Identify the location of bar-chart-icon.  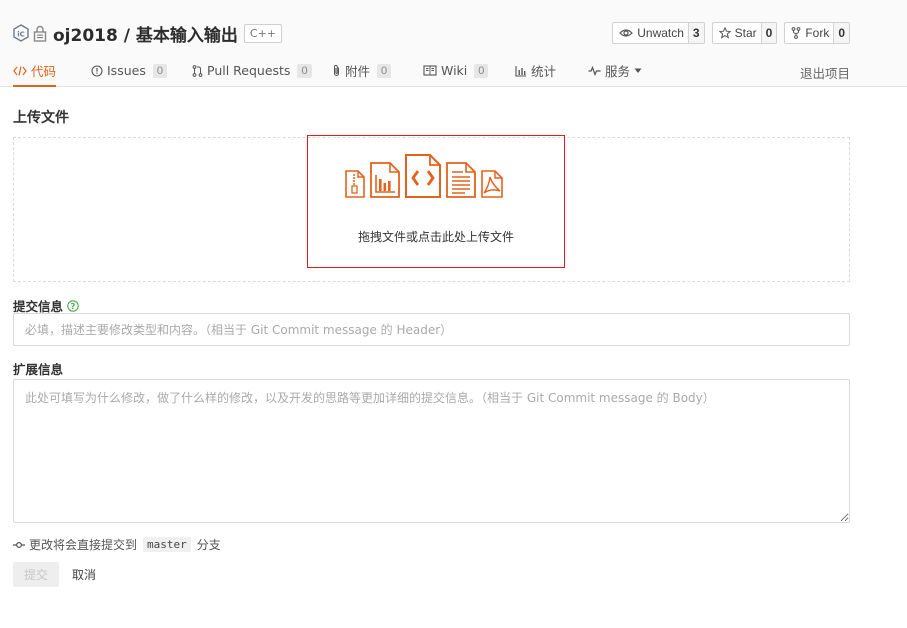
(520, 71).